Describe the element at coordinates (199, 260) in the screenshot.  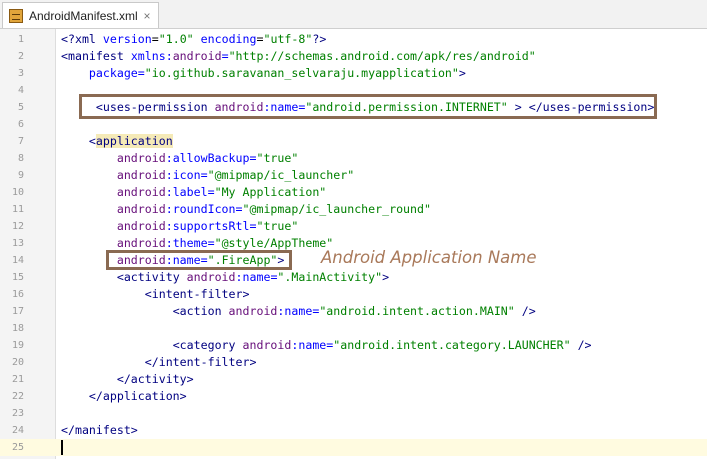
I see `application-name-highlight-box` at that location.